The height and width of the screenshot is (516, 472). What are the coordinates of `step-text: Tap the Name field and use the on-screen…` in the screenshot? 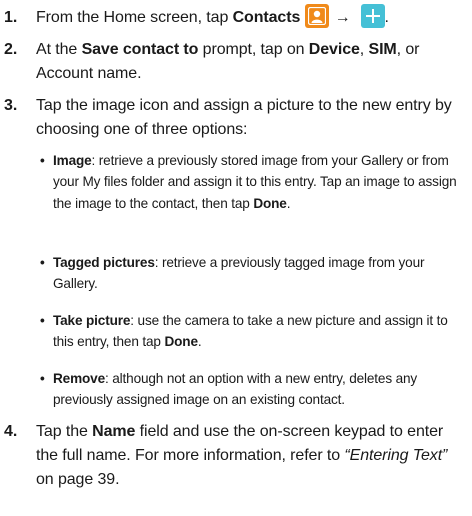 It's located at (242, 455).